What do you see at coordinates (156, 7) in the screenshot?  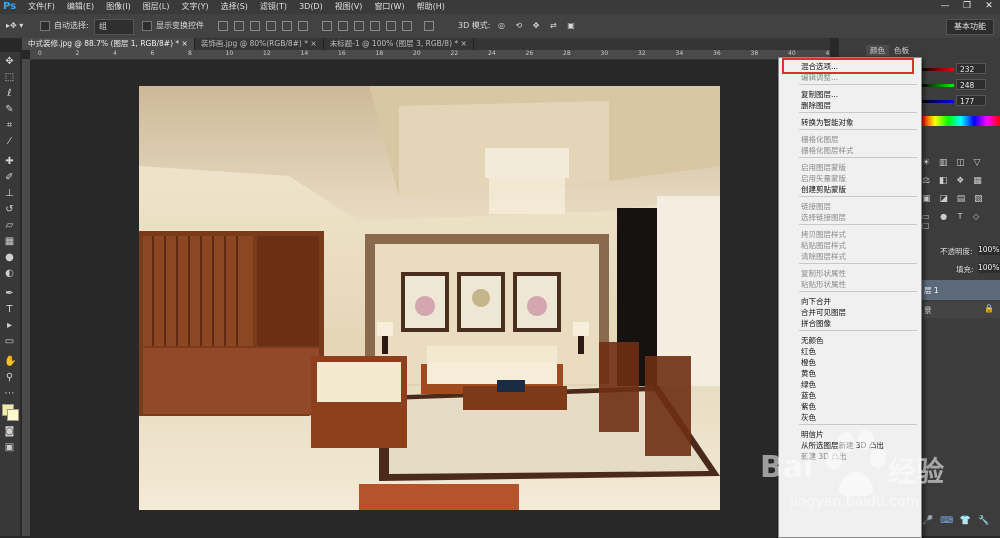 I see `menu-layer: 图层(L)` at bounding box center [156, 7].